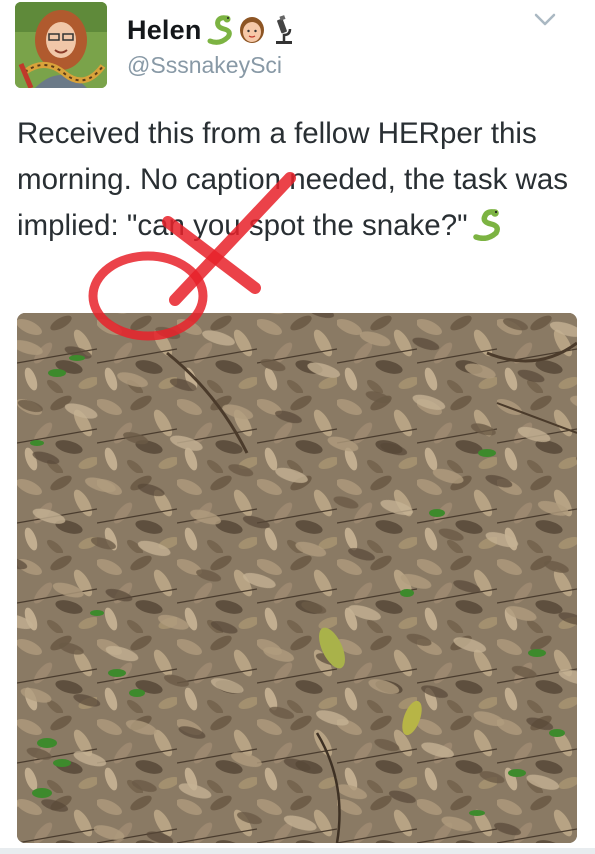 The image size is (595, 854). I want to click on display-name-row: Helen, so click(212, 30).